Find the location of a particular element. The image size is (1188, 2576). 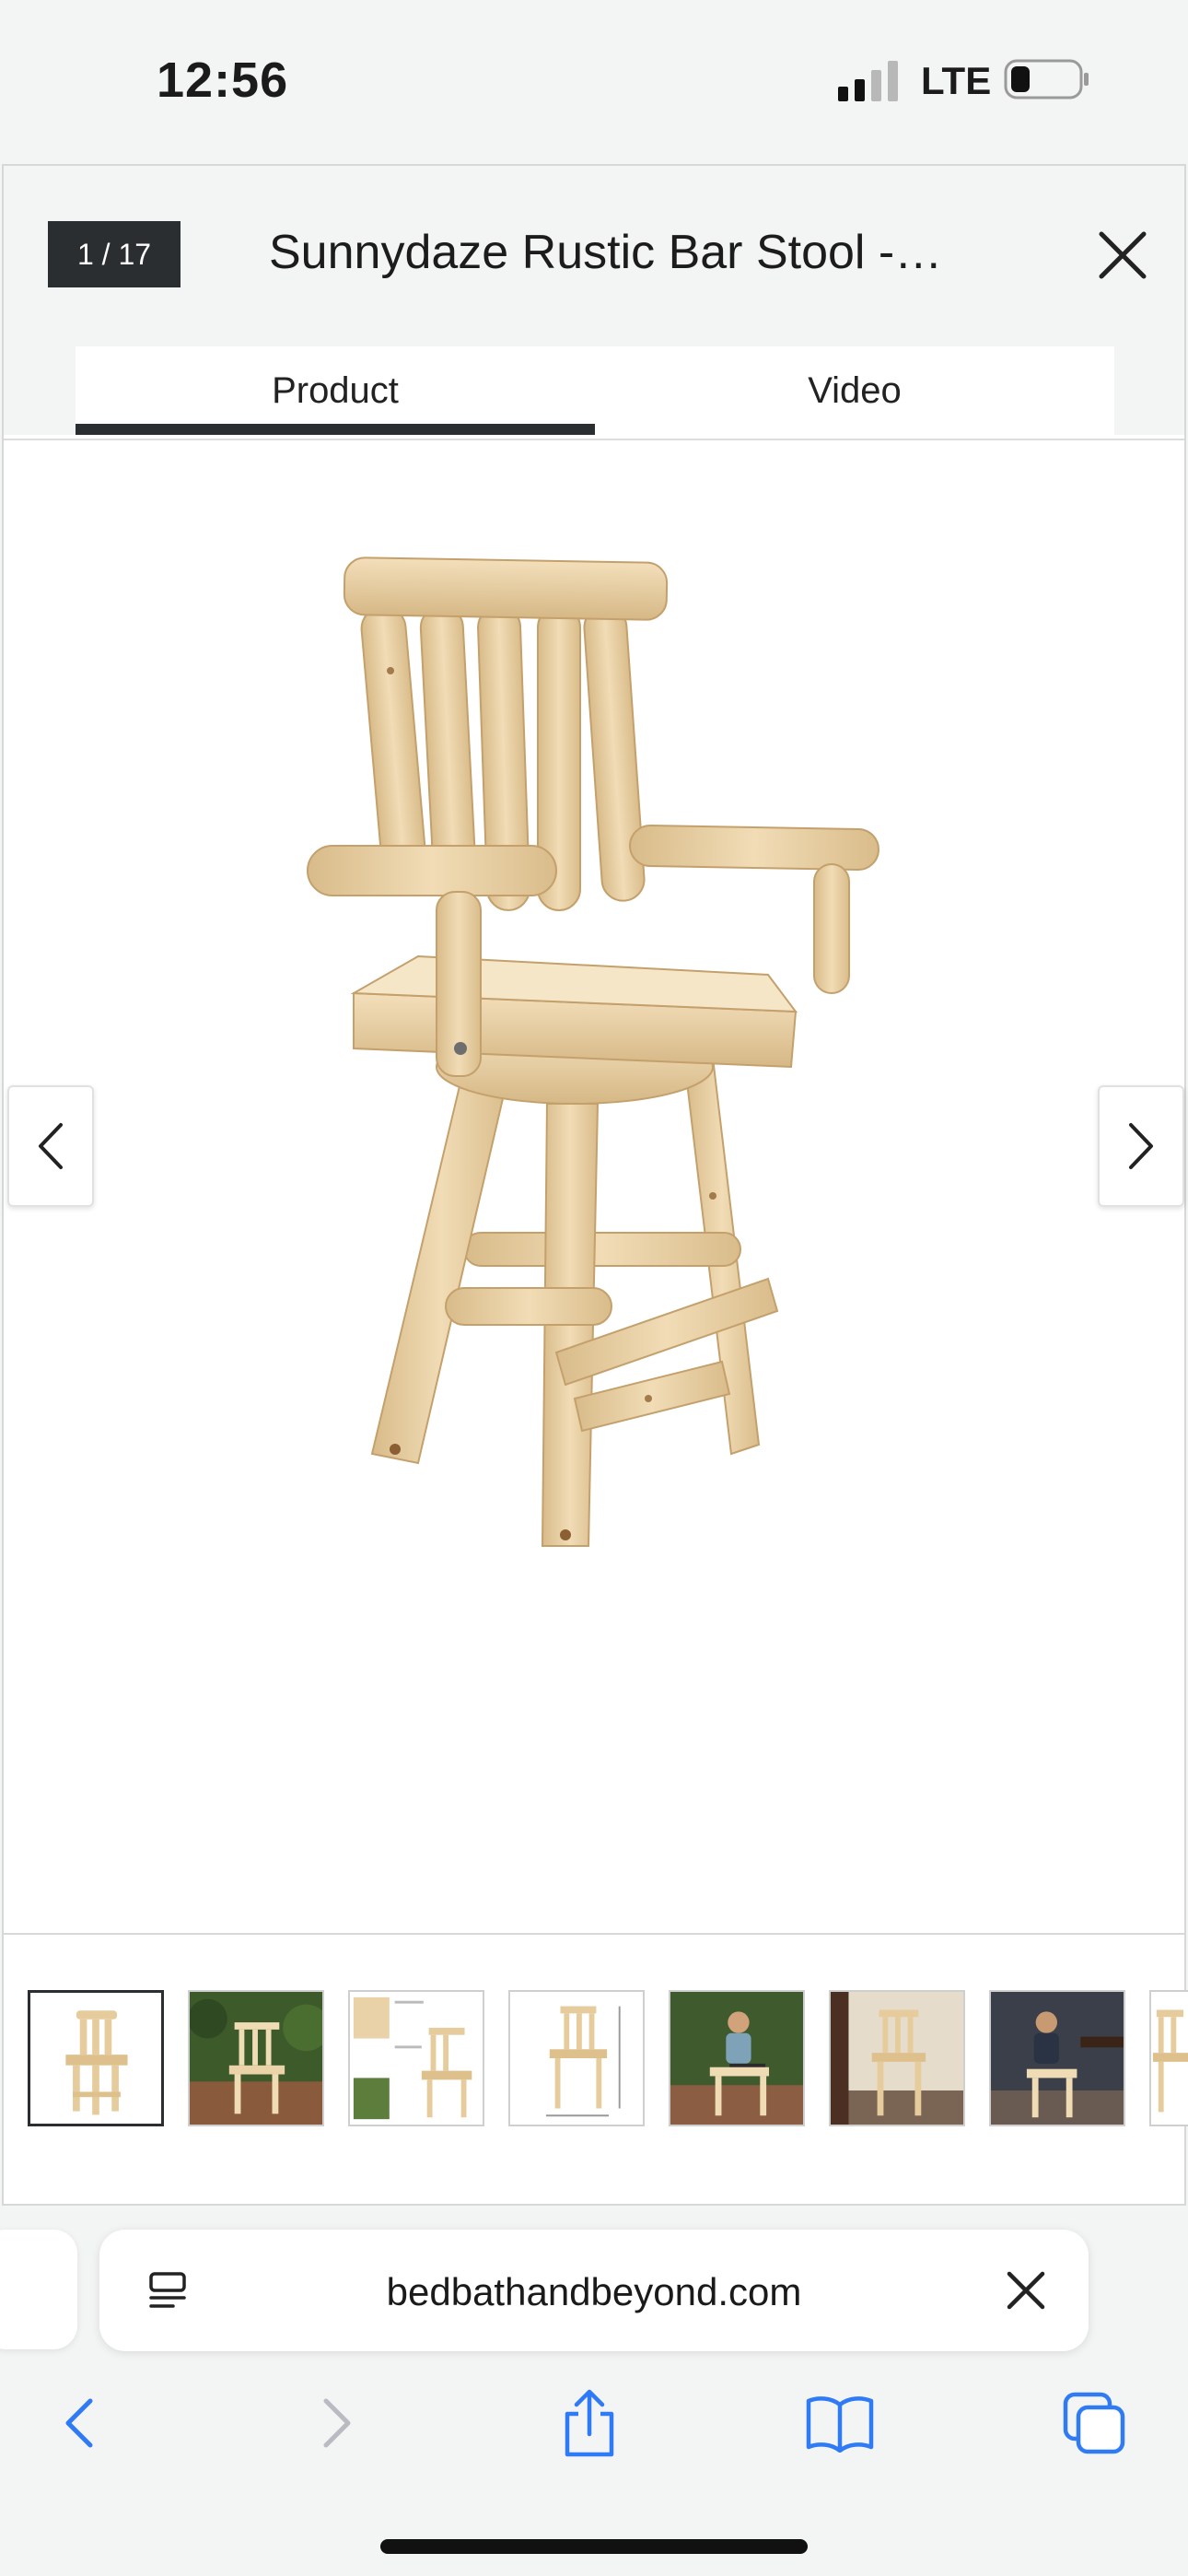

person-at-bar-thumb-icon is located at coordinates (1057, 2058).